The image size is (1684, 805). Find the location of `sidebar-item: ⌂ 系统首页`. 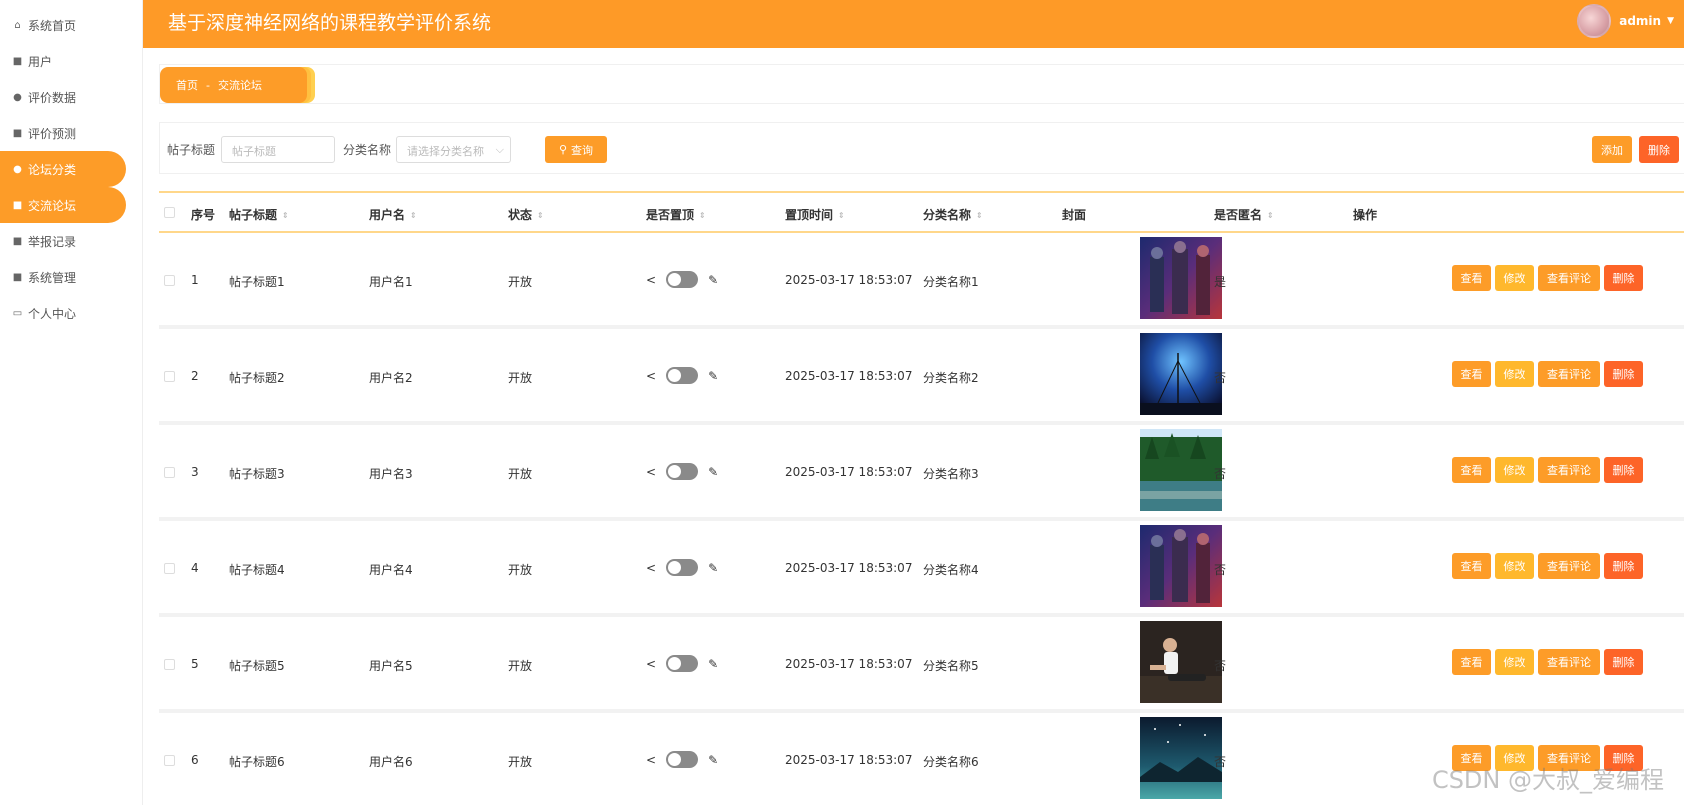

sidebar-item: ⌂ 系统首页 is located at coordinates (71, 25).